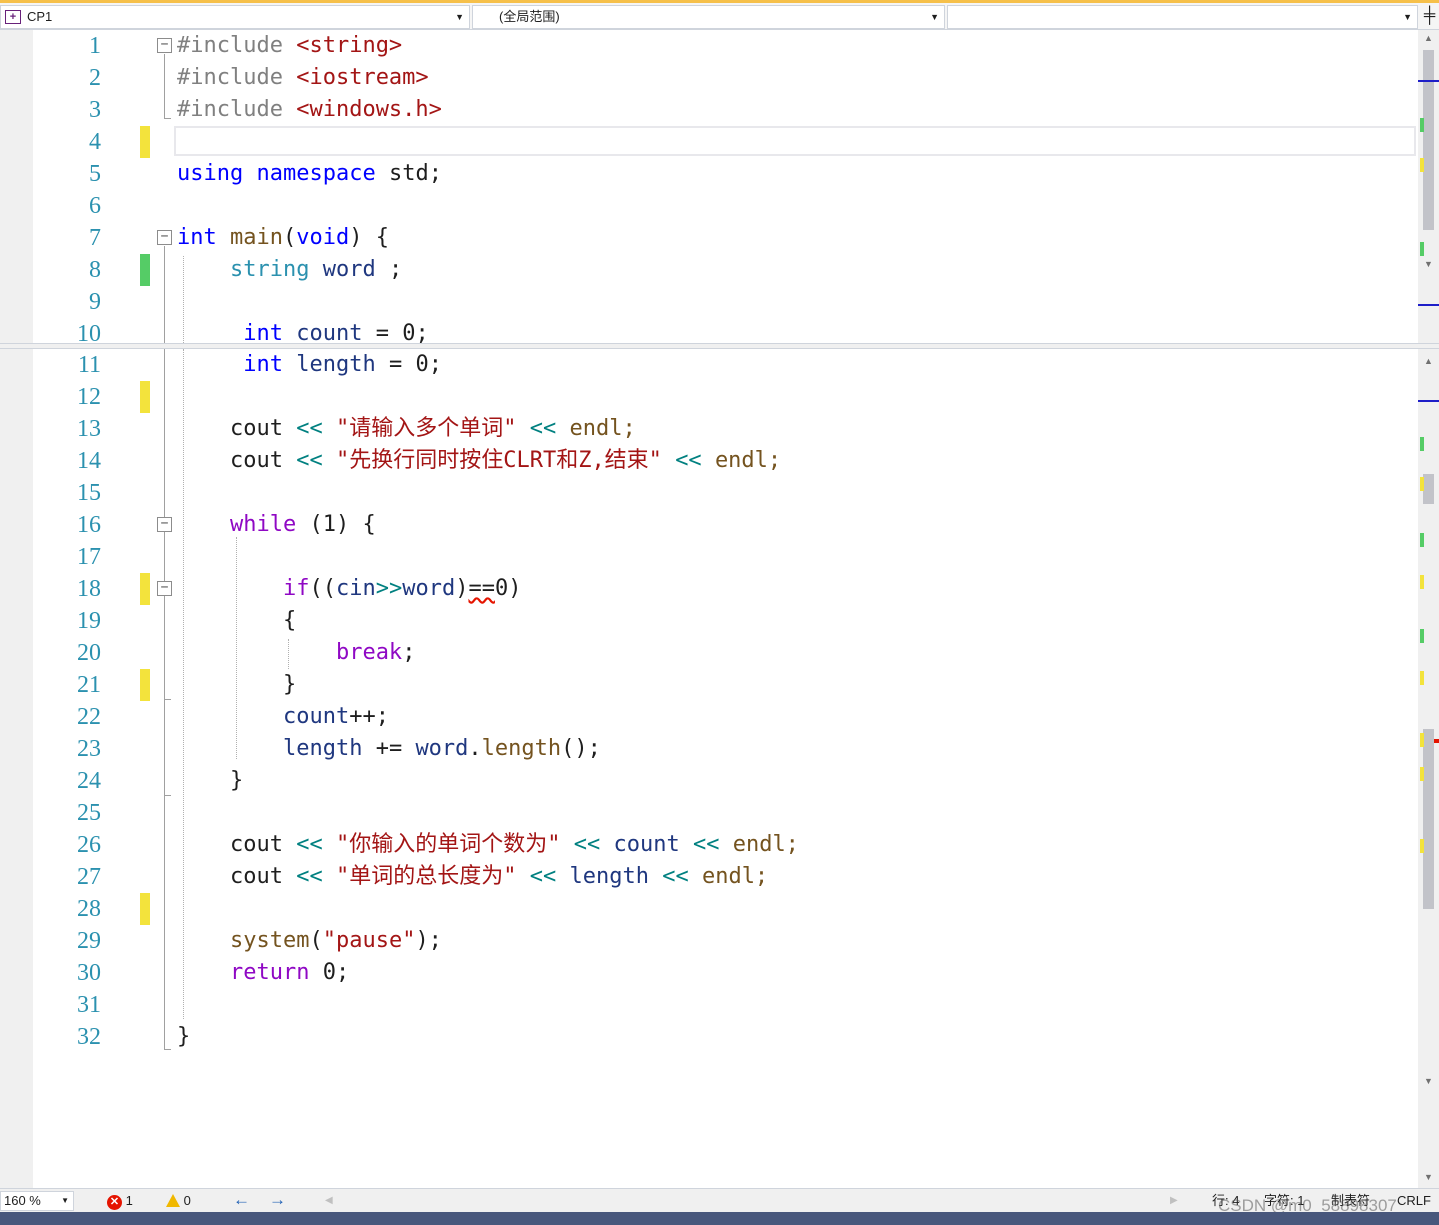 The image size is (1439, 1225). I want to click on code-line: 21 }, so click(725, 685).